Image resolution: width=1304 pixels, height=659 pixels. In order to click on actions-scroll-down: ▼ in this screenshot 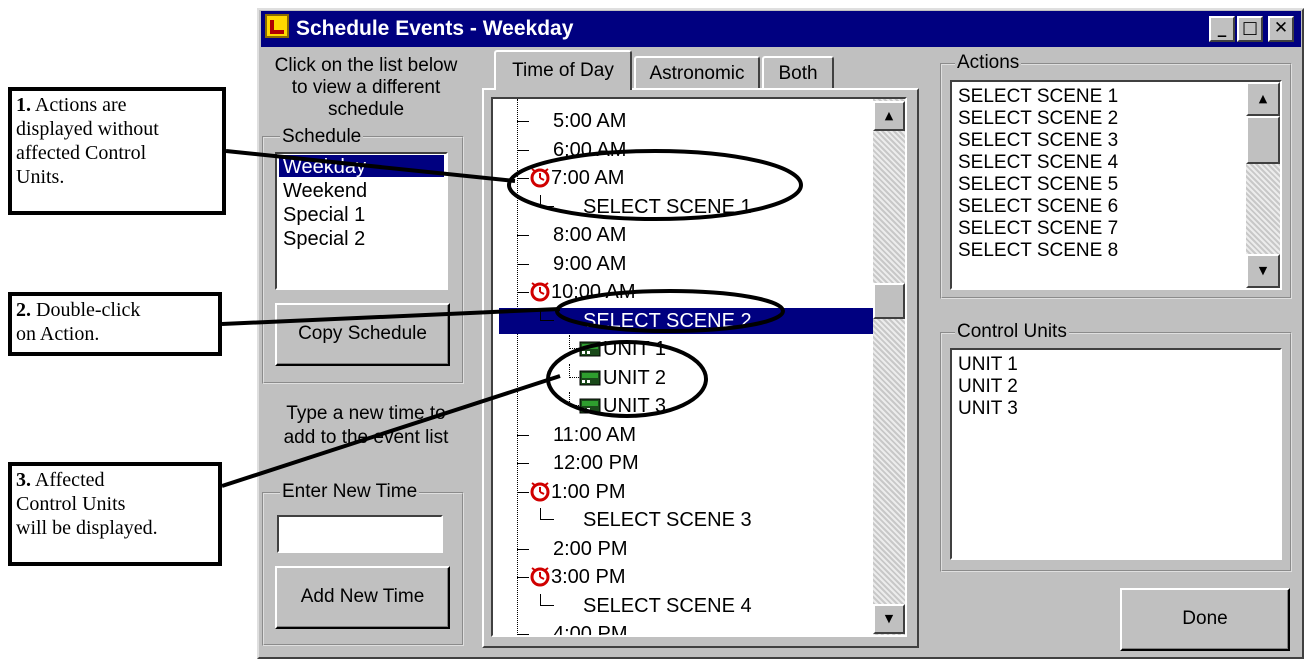, I will do `click(1263, 271)`.